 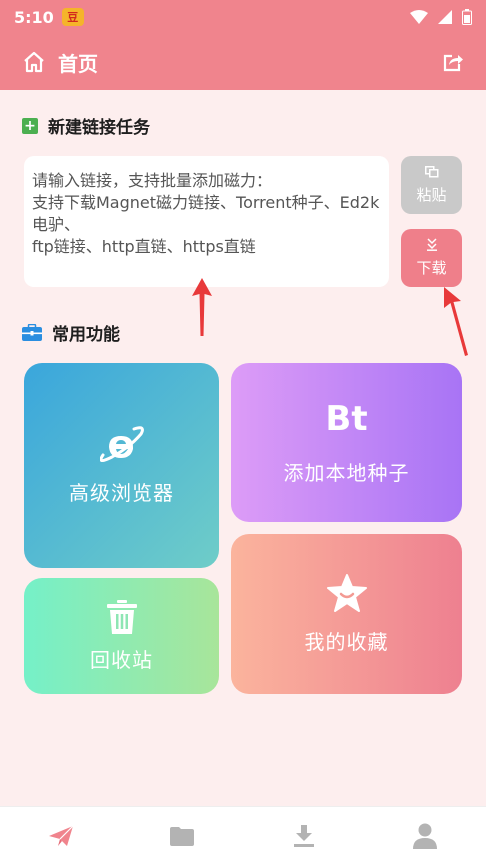 What do you see at coordinates (202, 307) in the screenshot?
I see `annotation-arrow-up` at bounding box center [202, 307].